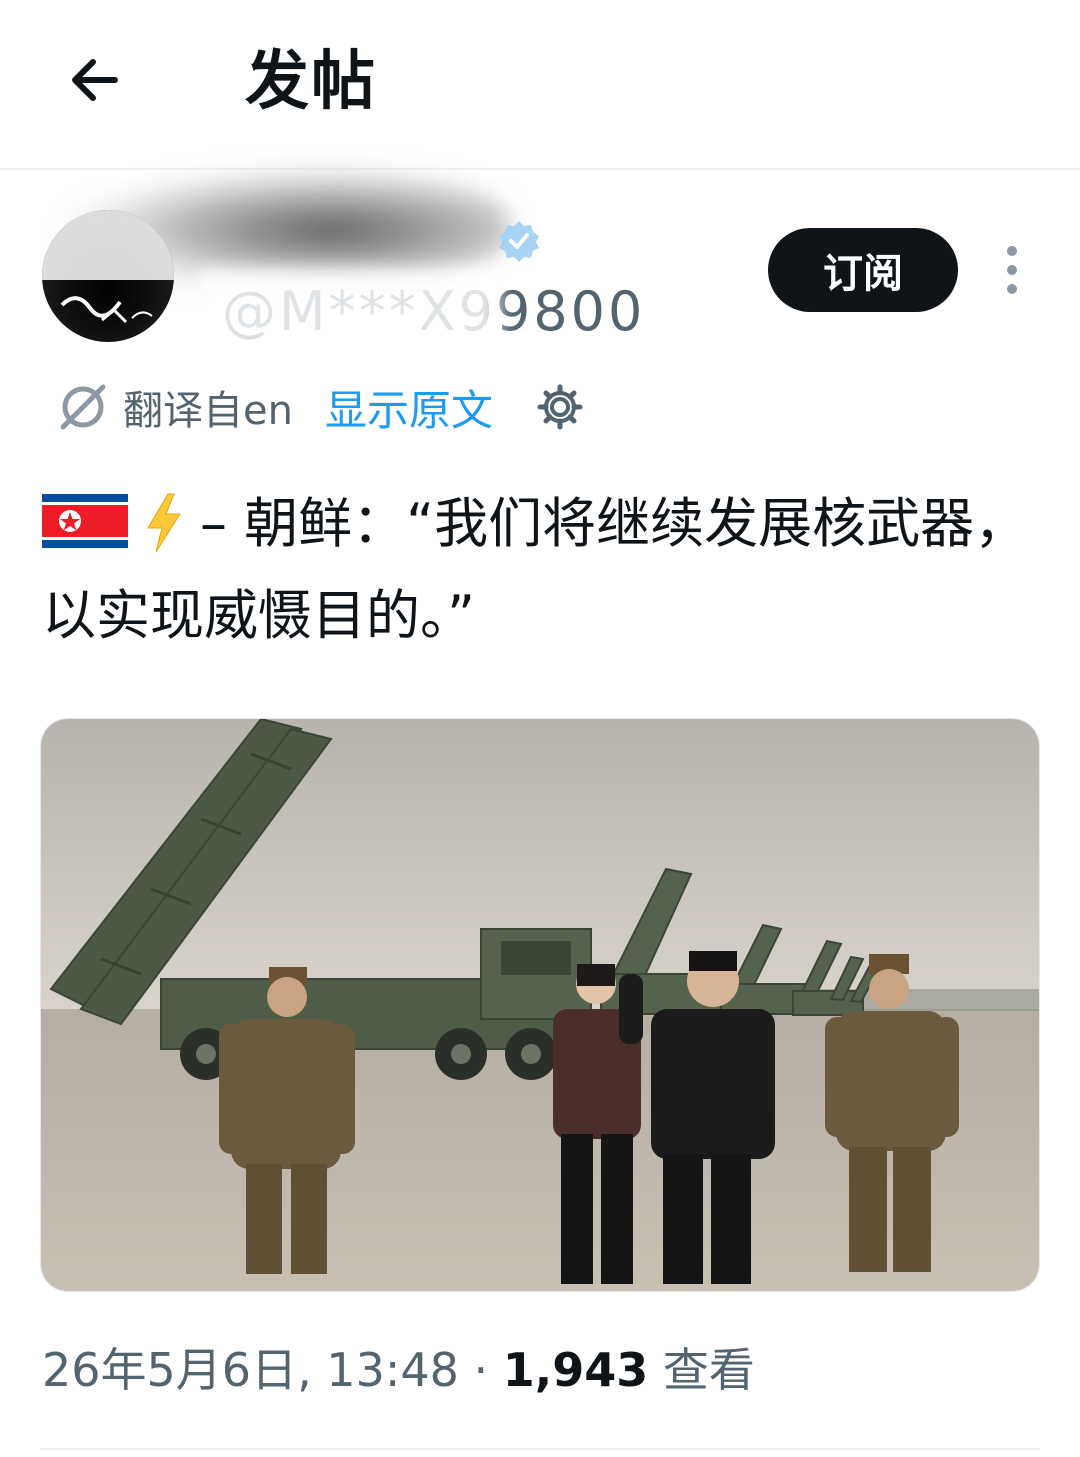 This screenshot has width=1080, height=1457. I want to click on subscribe-button: 订阅, so click(863, 270).